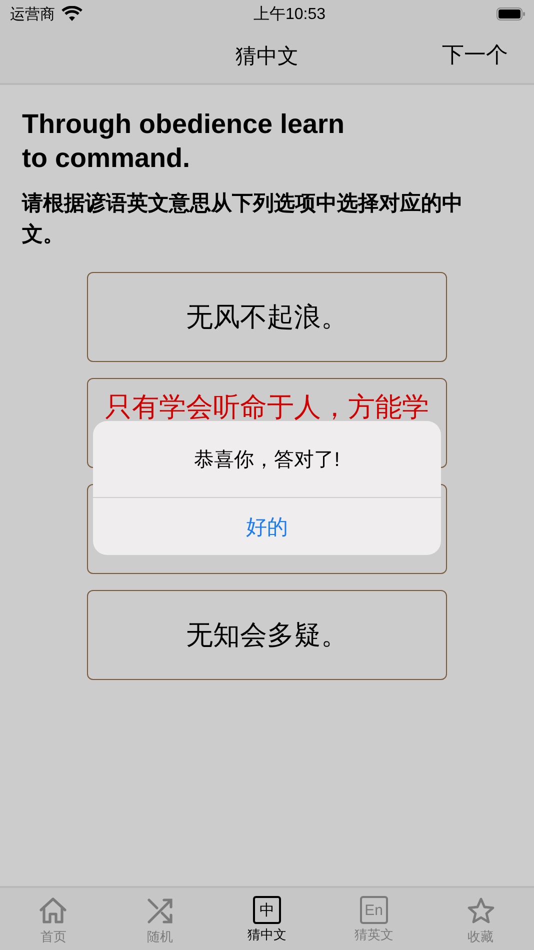 This screenshot has height=950, width=534. What do you see at coordinates (32, 14) in the screenshot?
I see `carrier-name: 运营商` at bounding box center [32, 14].